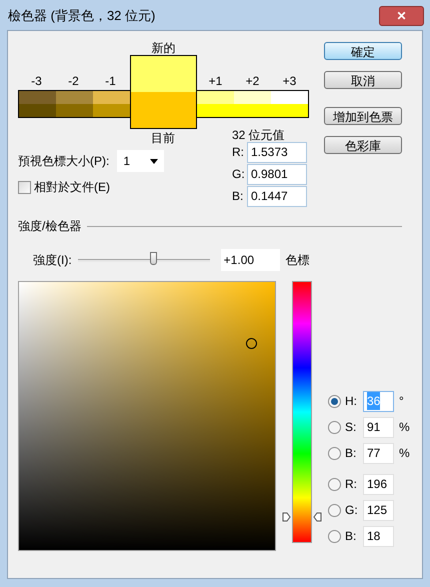  Describe the element at coordinates (73, 81) in the screenshot. I see `step-label: -2` at that location.